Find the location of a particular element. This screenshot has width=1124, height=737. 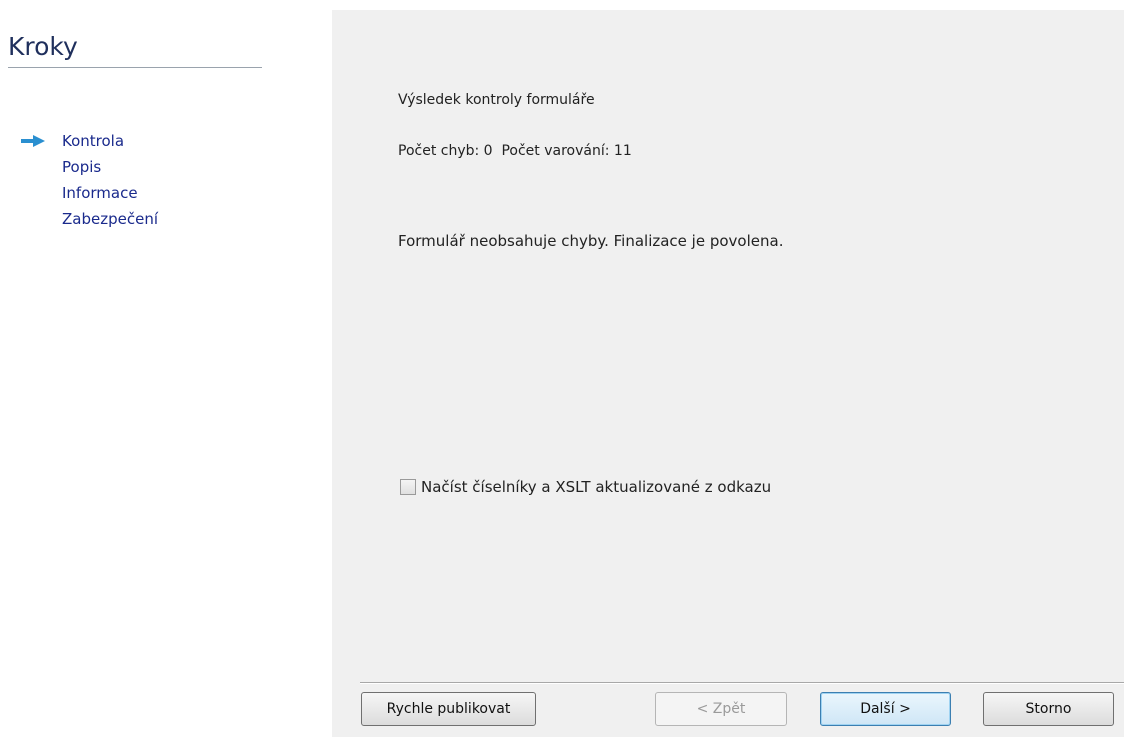

step-label: Popis is located at coordinates (82, 167).